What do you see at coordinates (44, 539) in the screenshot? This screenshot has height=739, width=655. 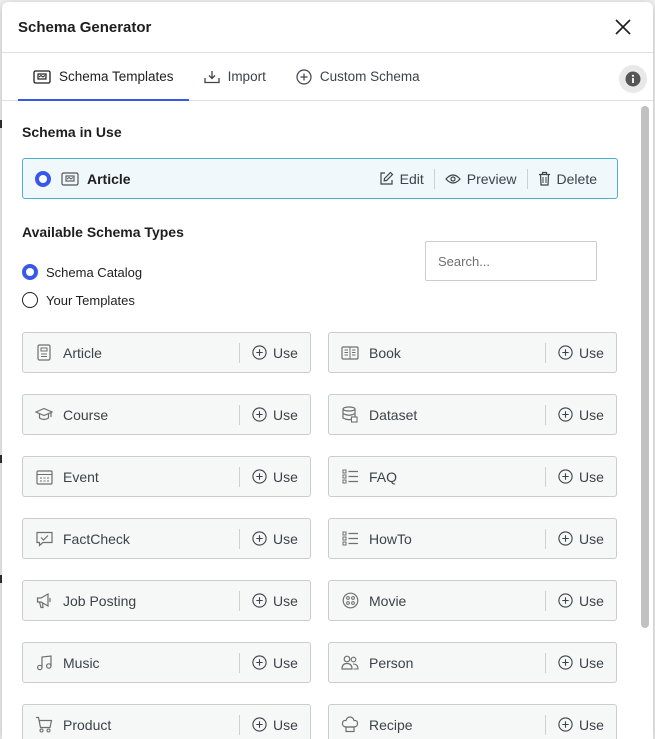 I see `check-comment-icon` at bounding box center [44, 539].